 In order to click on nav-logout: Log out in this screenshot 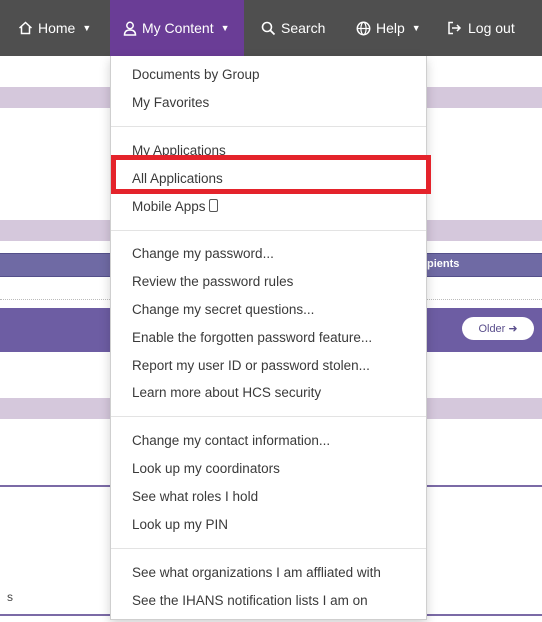, I will do `click(481, 28)`.